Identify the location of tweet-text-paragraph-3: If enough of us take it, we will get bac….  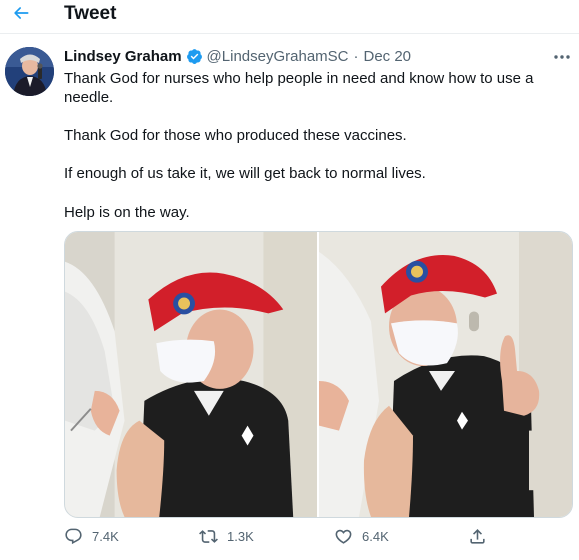
(245, 173).